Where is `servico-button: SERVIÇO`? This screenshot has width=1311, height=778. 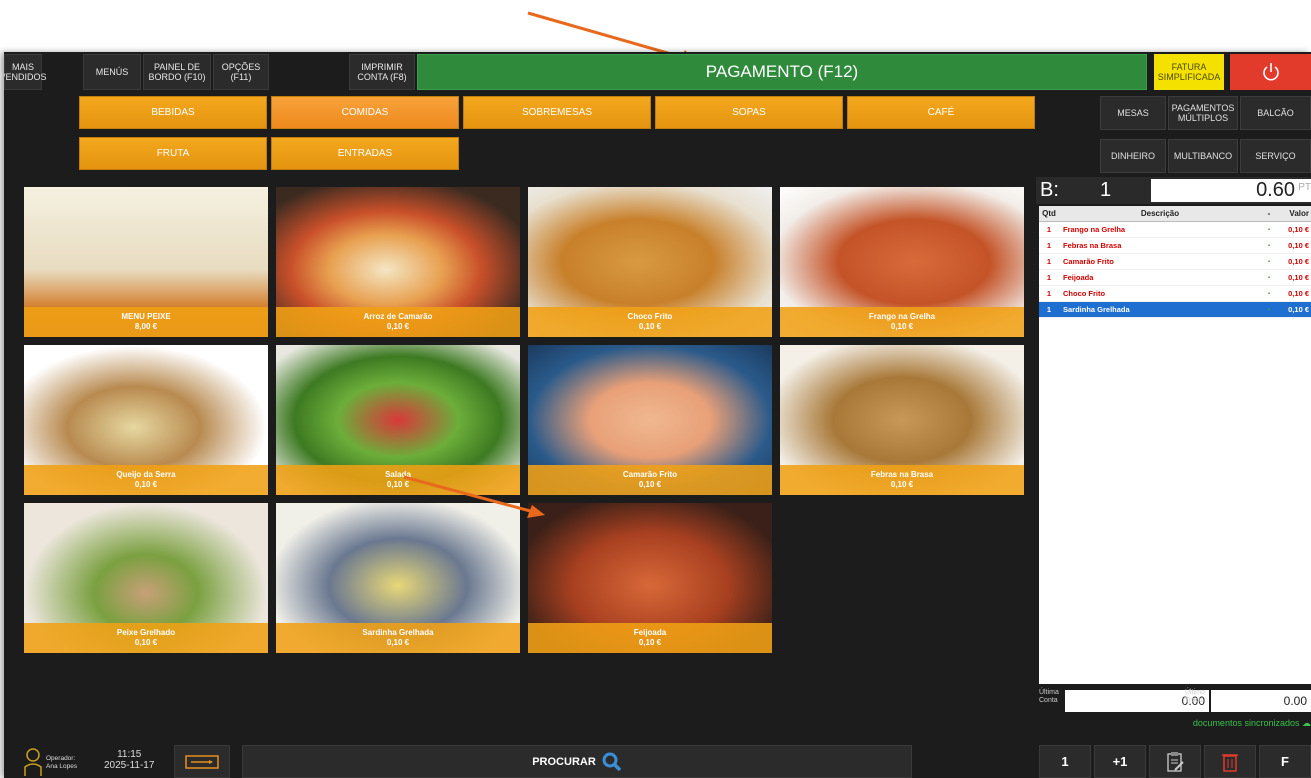
servico-button: SERVIÇO is located at coordinates (1275, 156).